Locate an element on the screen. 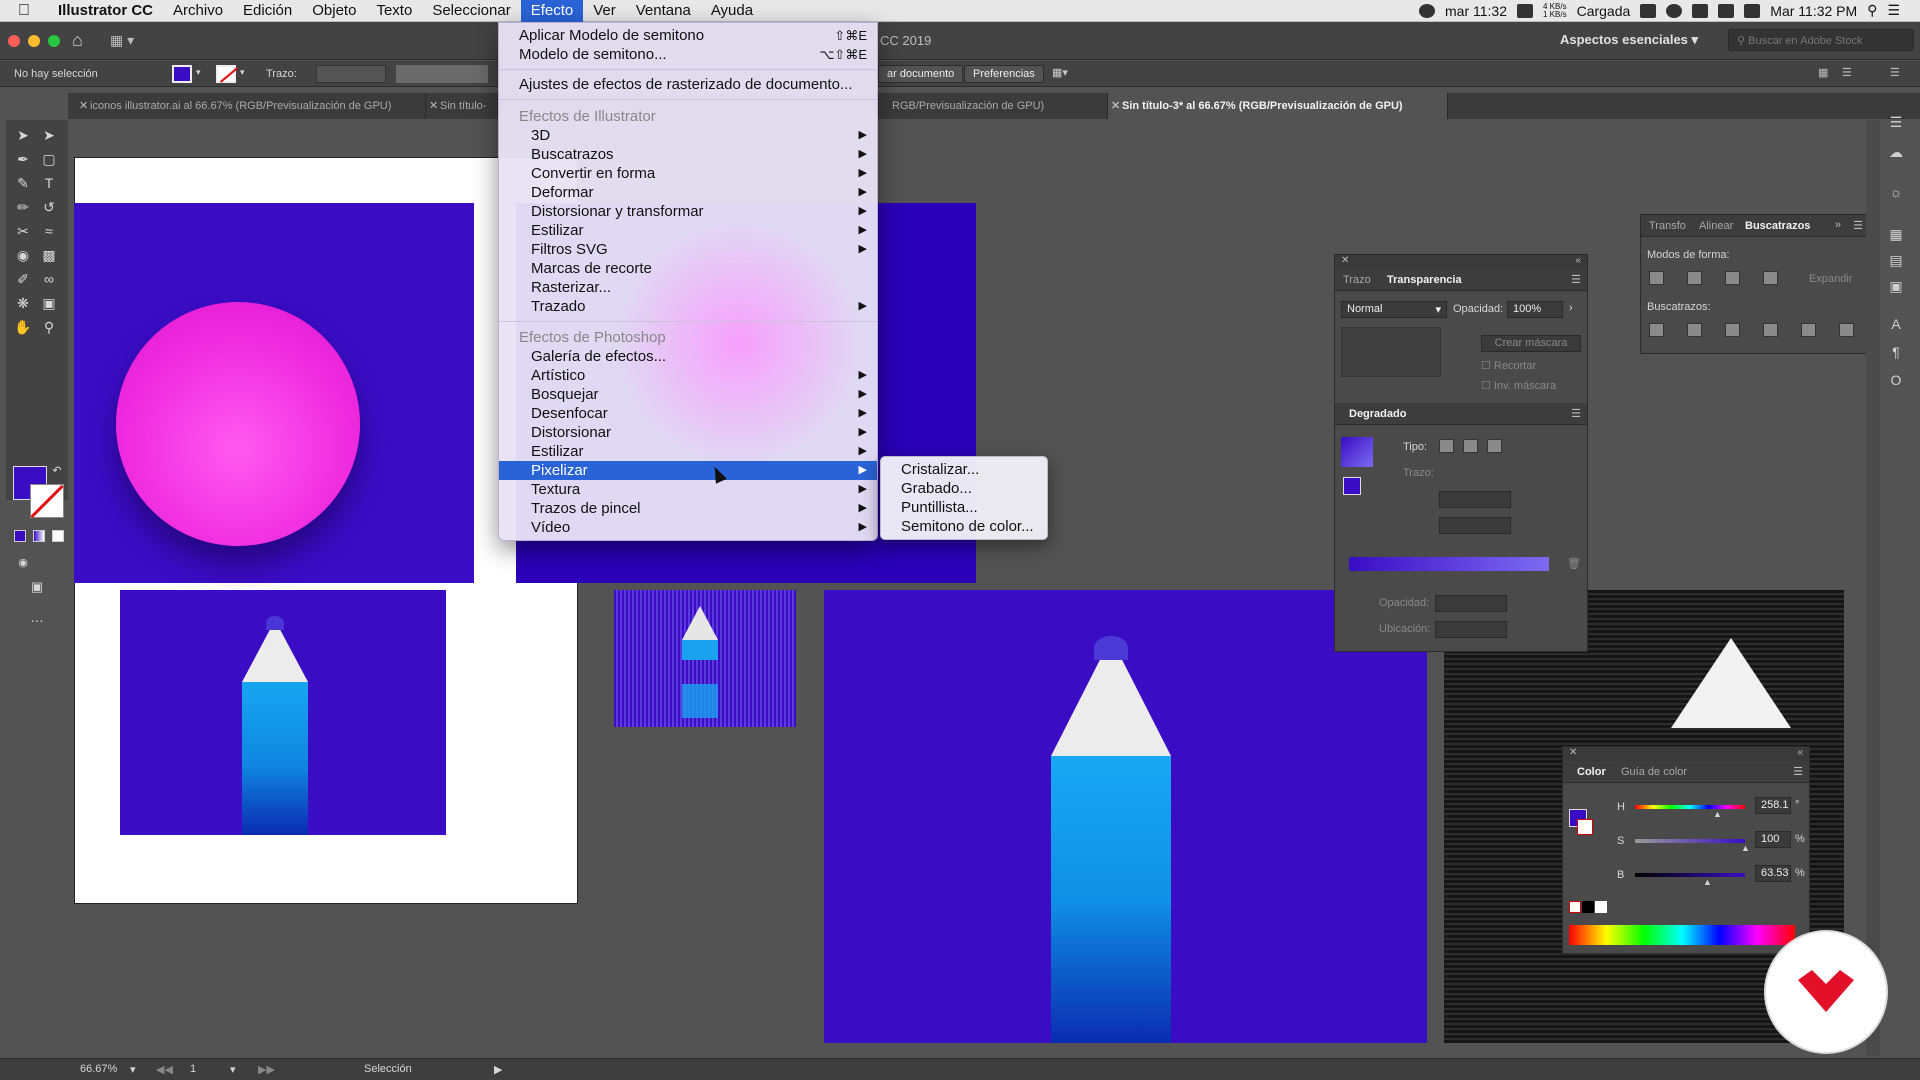  pathfinder-panel-icon: ▣ is located at coordinates (1896, 287).